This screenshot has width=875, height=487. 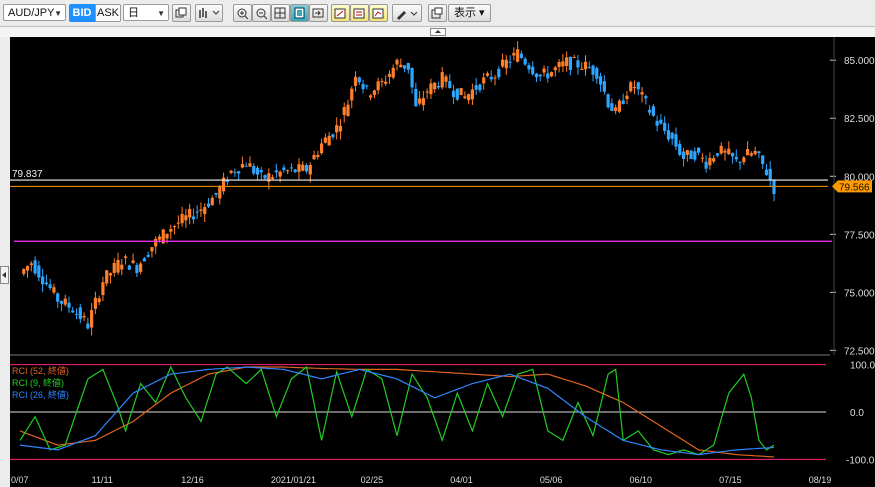 I want to click on current-price-label: 79.566, so click(x=854, y=187).